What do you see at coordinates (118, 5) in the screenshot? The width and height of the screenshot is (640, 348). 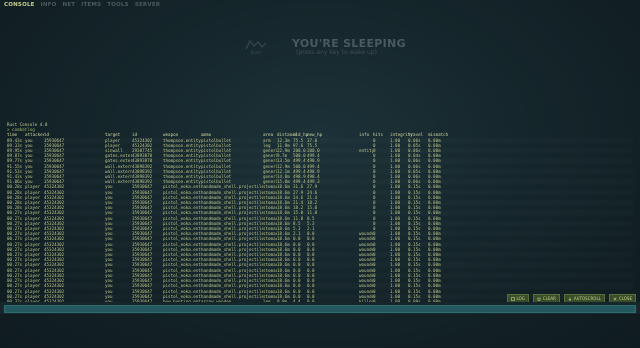 I see `tab-tools: TOOLS` at bounding box center [118, 5].